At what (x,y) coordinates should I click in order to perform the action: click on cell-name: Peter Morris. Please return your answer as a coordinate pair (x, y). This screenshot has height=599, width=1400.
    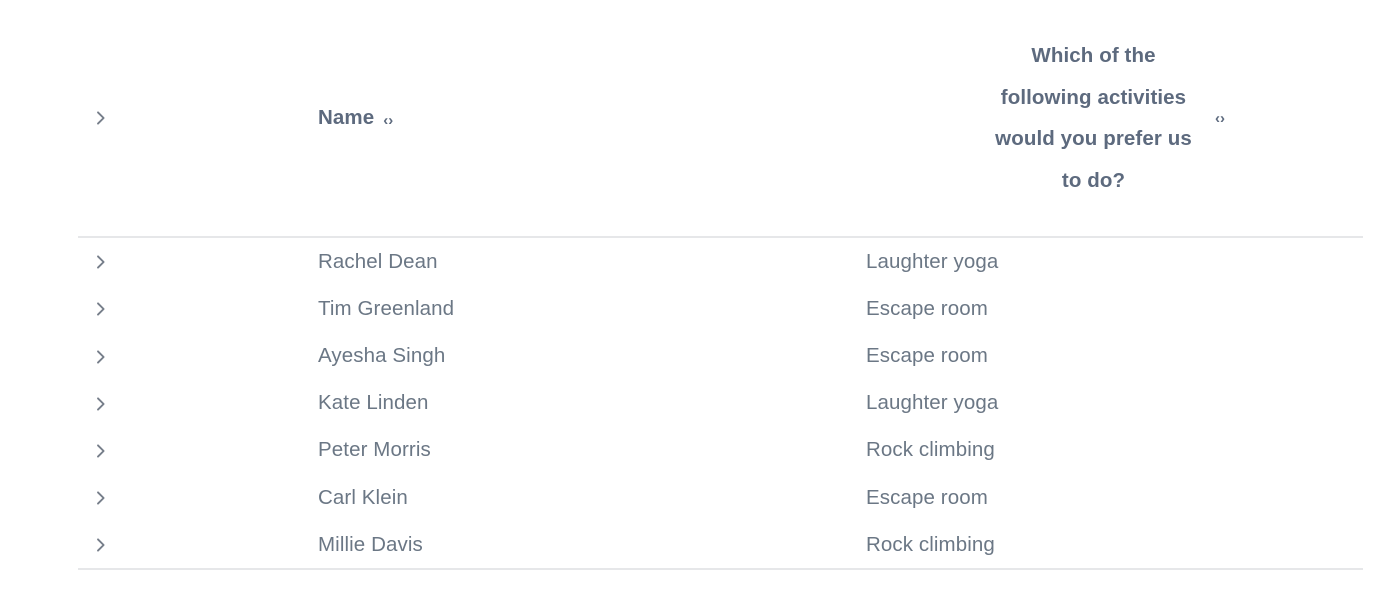
    Looking at the image, I should click on (585, 450).